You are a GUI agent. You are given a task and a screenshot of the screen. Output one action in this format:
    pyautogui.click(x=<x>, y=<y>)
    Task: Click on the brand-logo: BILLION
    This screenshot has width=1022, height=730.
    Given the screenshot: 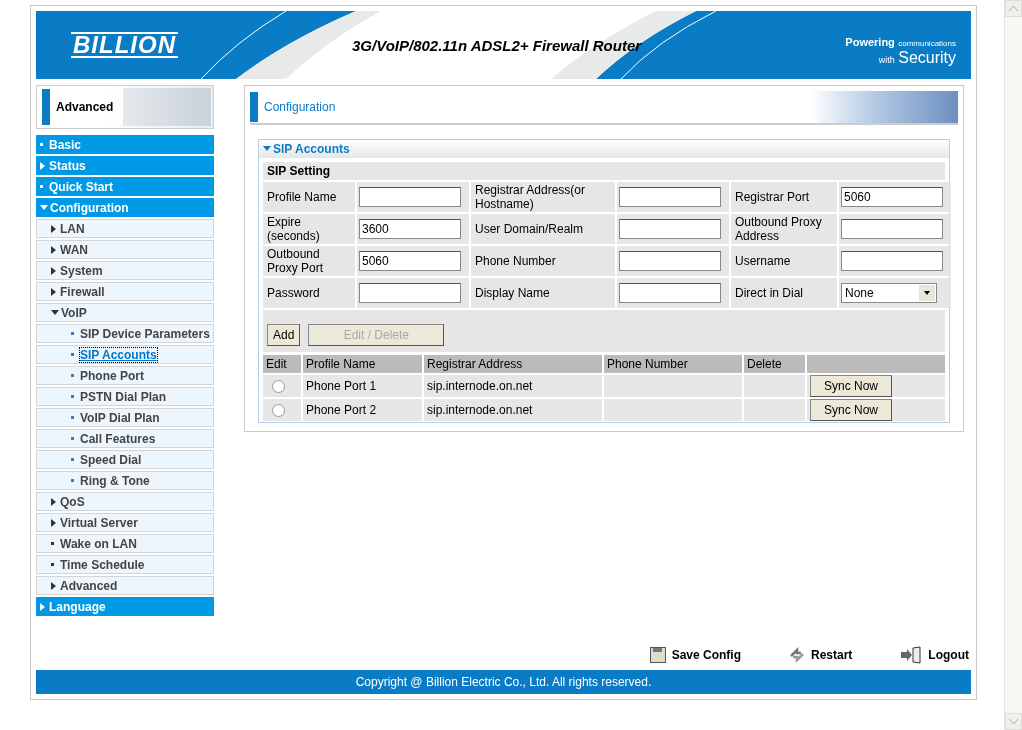 What is the action you would take?
    pyautogui.click(x=124, y=45)
    